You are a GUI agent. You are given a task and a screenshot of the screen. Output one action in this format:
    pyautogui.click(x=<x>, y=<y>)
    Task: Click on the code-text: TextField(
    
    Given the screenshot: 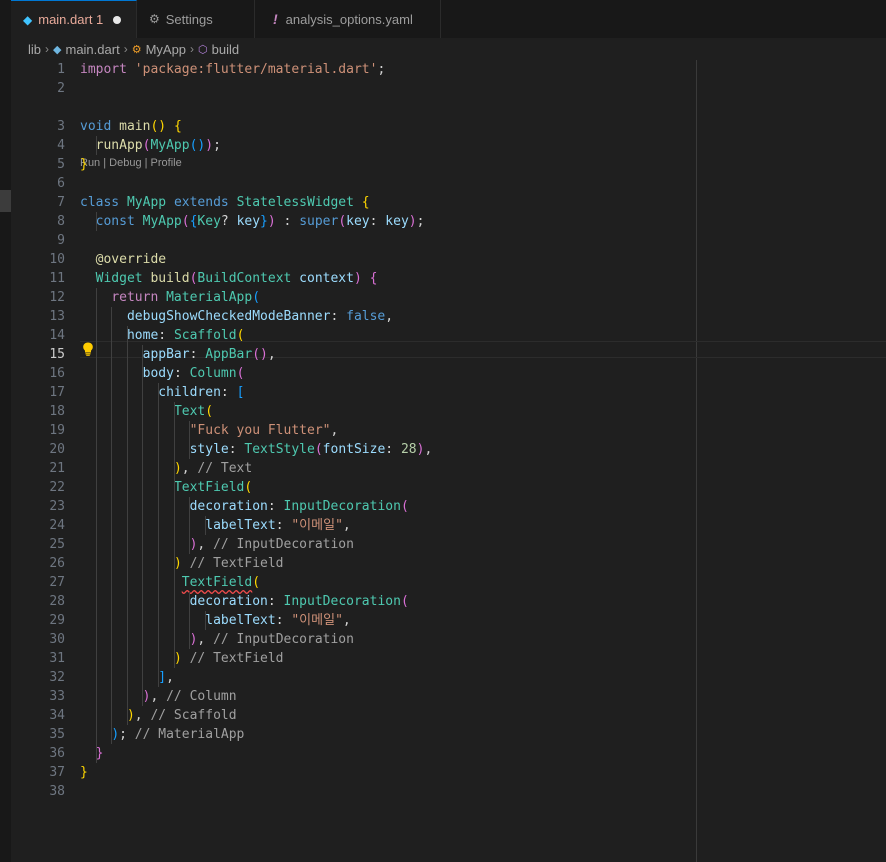 What is the action you would take?
    pyautogui.click(x=221, y=582)
    